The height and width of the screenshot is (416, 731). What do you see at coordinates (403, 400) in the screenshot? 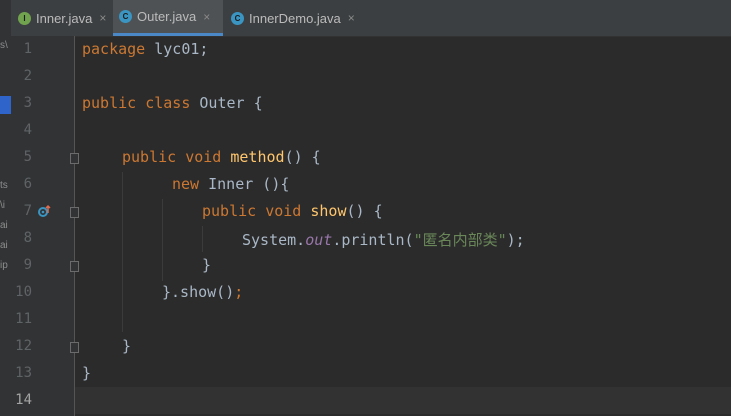
I see `current-line-highlight` at bounding box center [403, 400].